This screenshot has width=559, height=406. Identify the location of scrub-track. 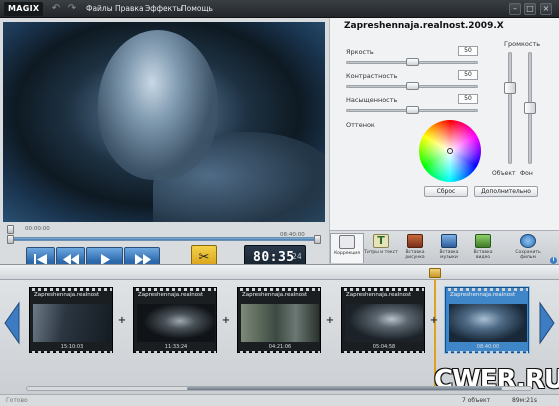
(163, 239).